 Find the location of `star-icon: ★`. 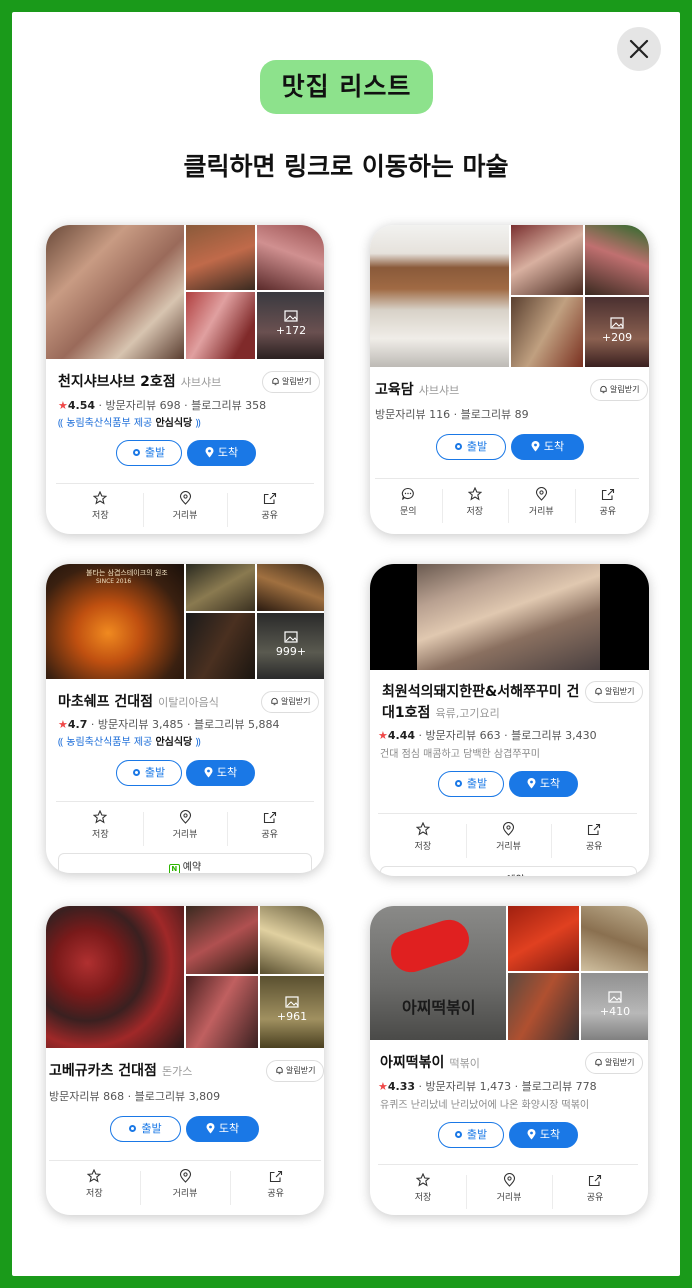

star-icon: ★ is located at coordinates (383, 1086).